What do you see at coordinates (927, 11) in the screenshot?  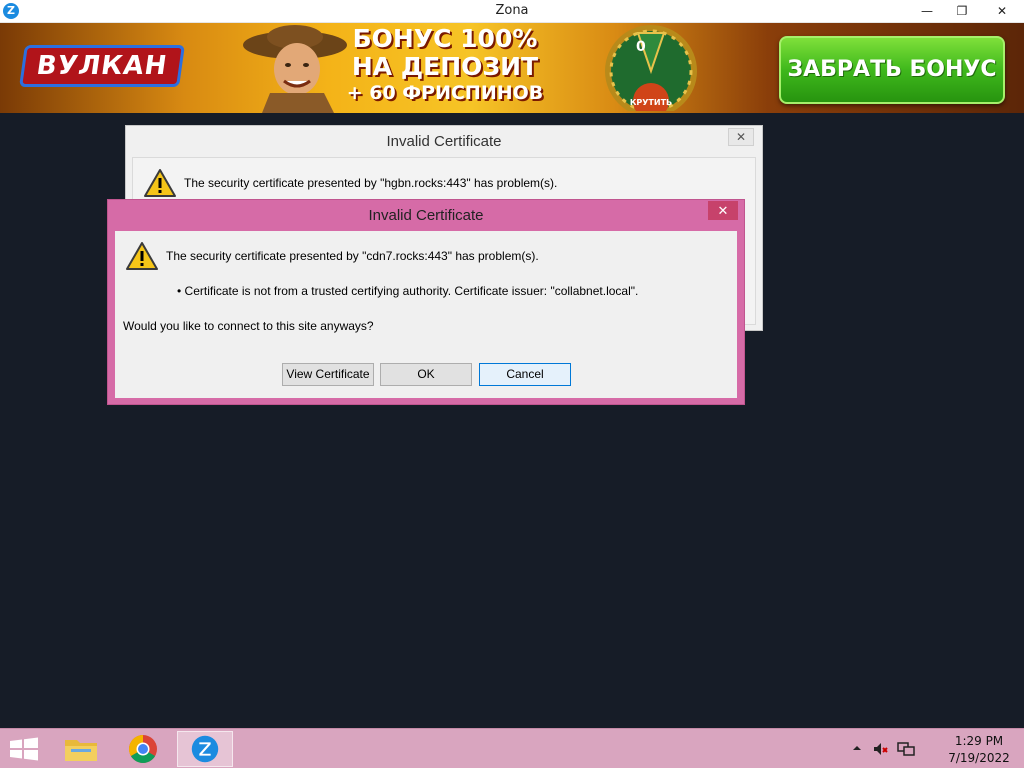 I see `minimize-button: —` at bounding box center [927, 11].